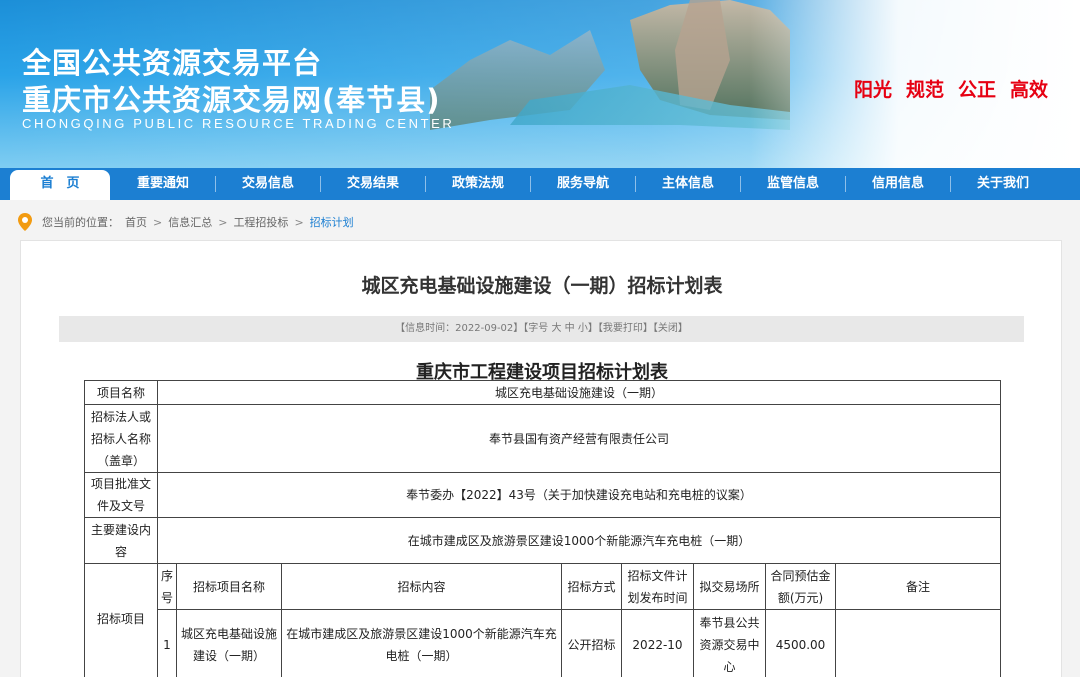 This screenshot has height=677, width=1080. What do you see at coordinates (657, 643) in the screenshot?
I see `cell-time: 2022-10` at bounding box center [657, 643].